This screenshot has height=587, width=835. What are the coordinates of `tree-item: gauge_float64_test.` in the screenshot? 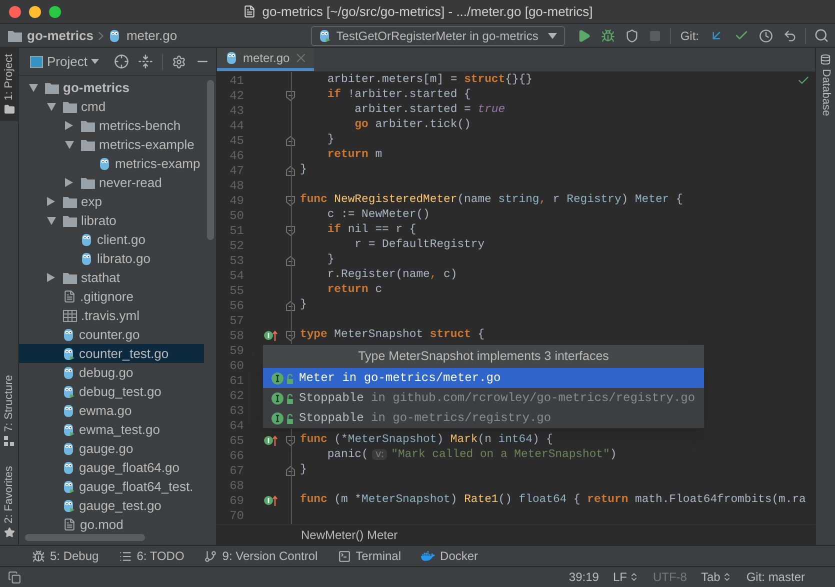 It's located at (111, 486).